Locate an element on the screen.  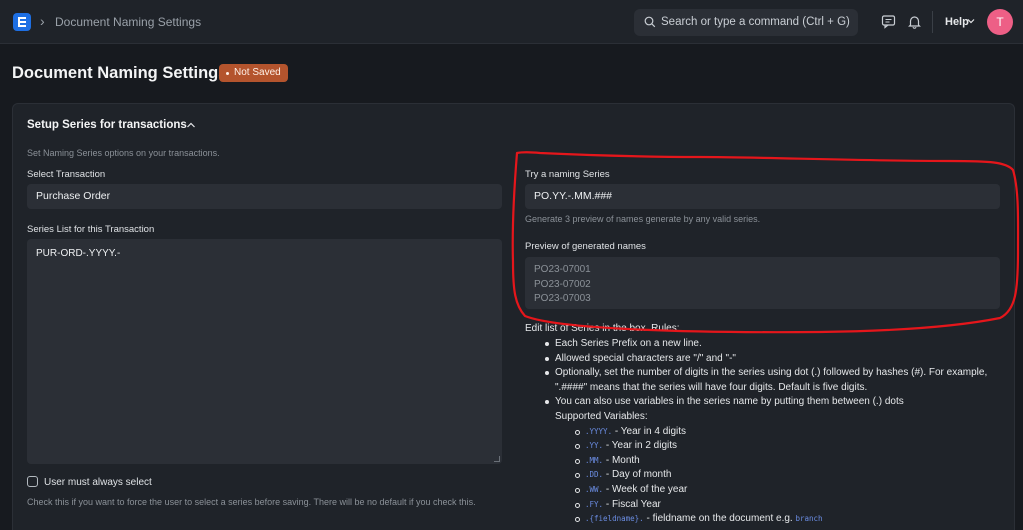
chevron-down-icon is located at coordinates (971, 21).